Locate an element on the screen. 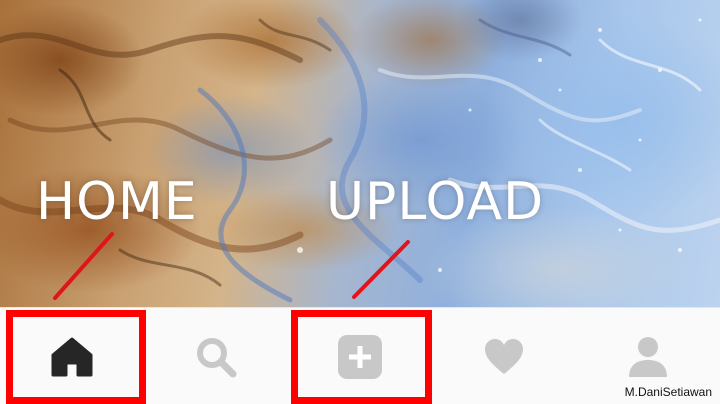 The height and width of the screenshot is (404, 720). home-icon is located at coordinates (72, 356).